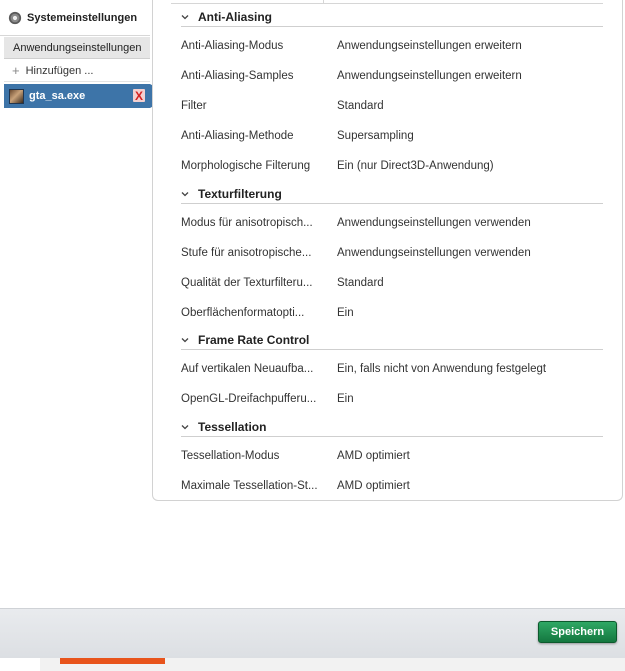  Describe the element at coordinates (375, 136) in the screenshot. I see `setting-value: Supersampling` at that location.